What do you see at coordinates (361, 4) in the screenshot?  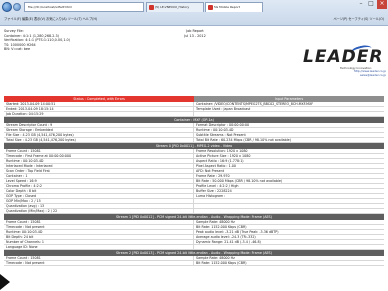 I see `minimize-icon: –` at bounding box center [361, 4].